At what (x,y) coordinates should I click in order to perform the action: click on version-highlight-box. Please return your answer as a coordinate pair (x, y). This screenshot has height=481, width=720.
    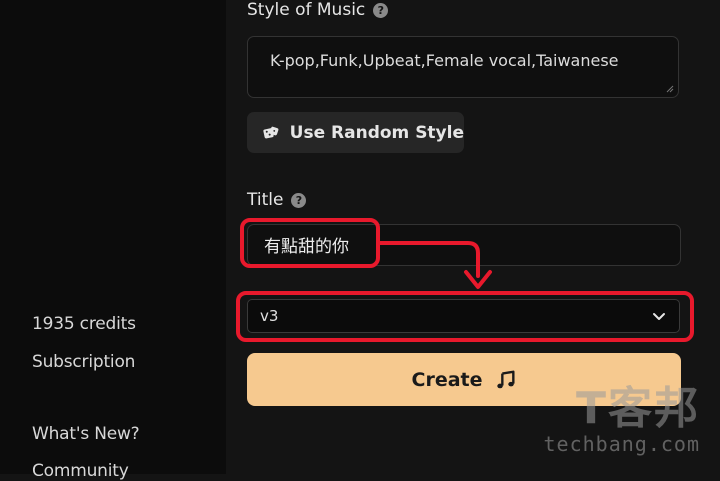
    Looking at the image, I should click on (465, 316).